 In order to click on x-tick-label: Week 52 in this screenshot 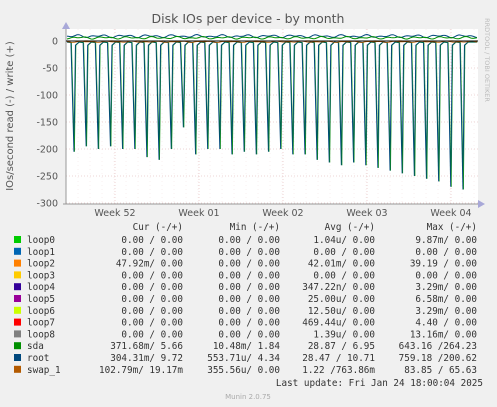, I will do `click(114, 213)`.